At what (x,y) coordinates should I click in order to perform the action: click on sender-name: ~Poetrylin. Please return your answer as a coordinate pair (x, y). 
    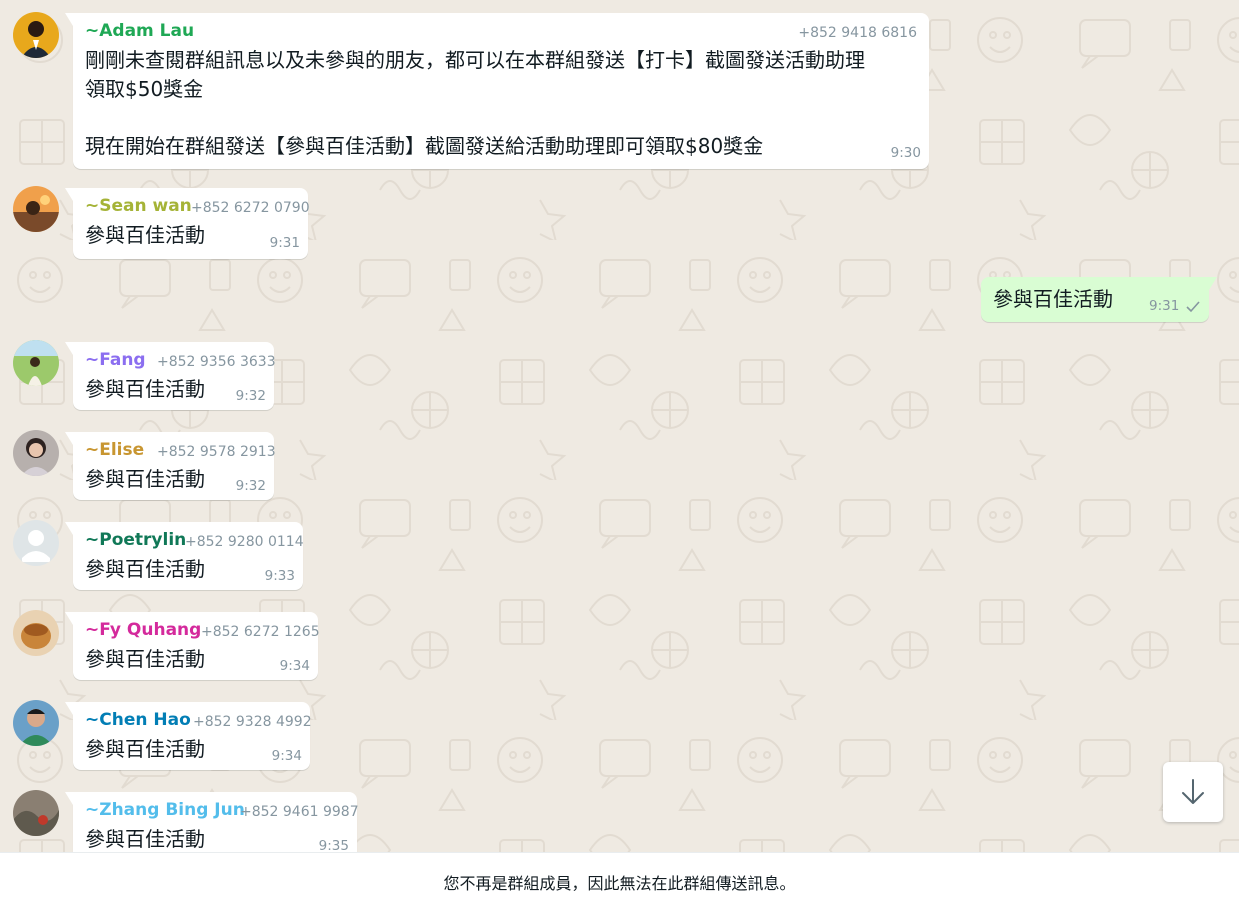
    Looking at the image, I should click on (135, 540).